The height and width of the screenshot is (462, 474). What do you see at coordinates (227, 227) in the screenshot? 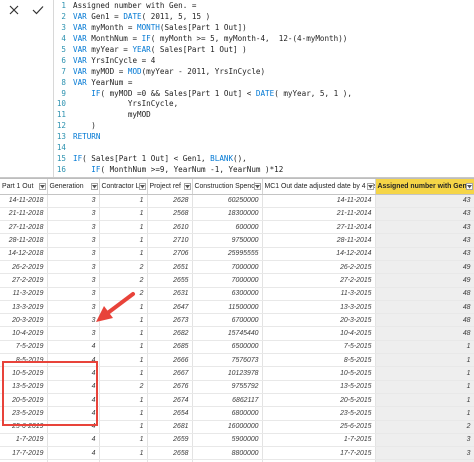
I see `table-cell: 600000` at bounding box center [227, 227].